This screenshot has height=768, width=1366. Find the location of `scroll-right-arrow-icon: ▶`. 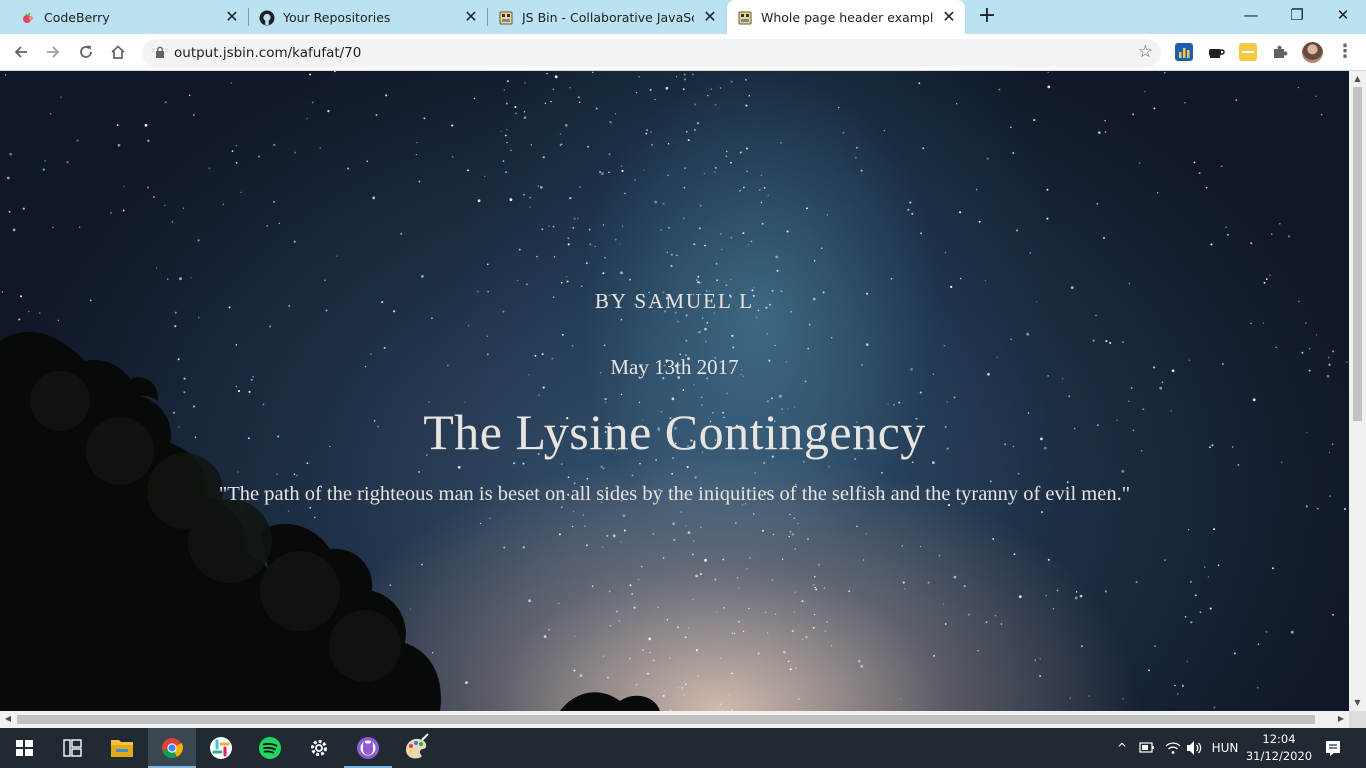

scroll-right-arrow-icon: ▶ is located at coordinates (1341, 719).